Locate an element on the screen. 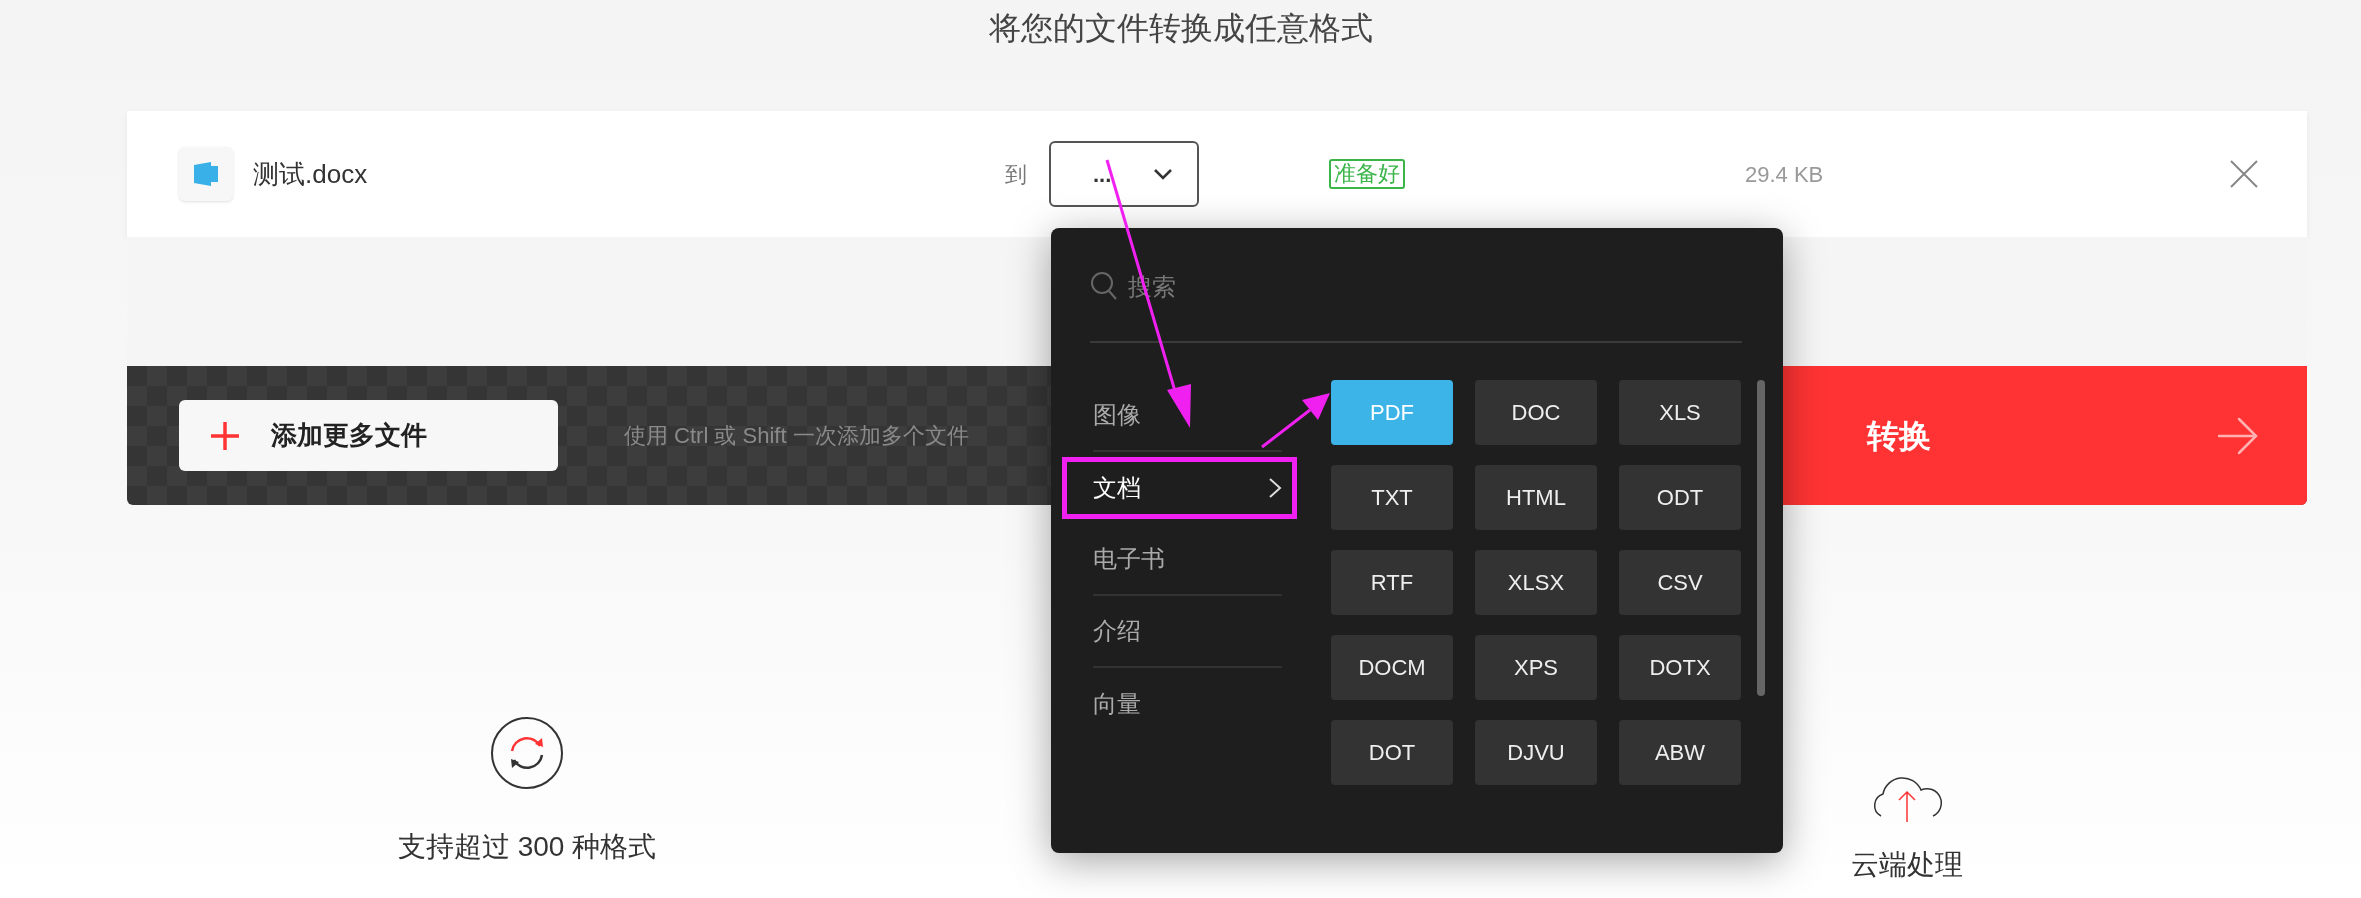 This screenshot has width=2361, height=898. format-option: DOCM is located at coordinates (1392, 667).